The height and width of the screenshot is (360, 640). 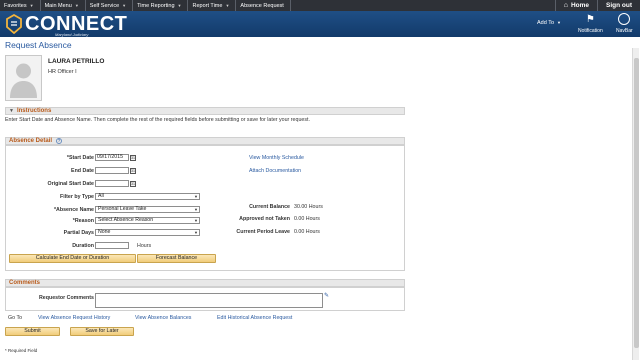 I want to click on signout-label: Sign out, so click(x=619, y=5).